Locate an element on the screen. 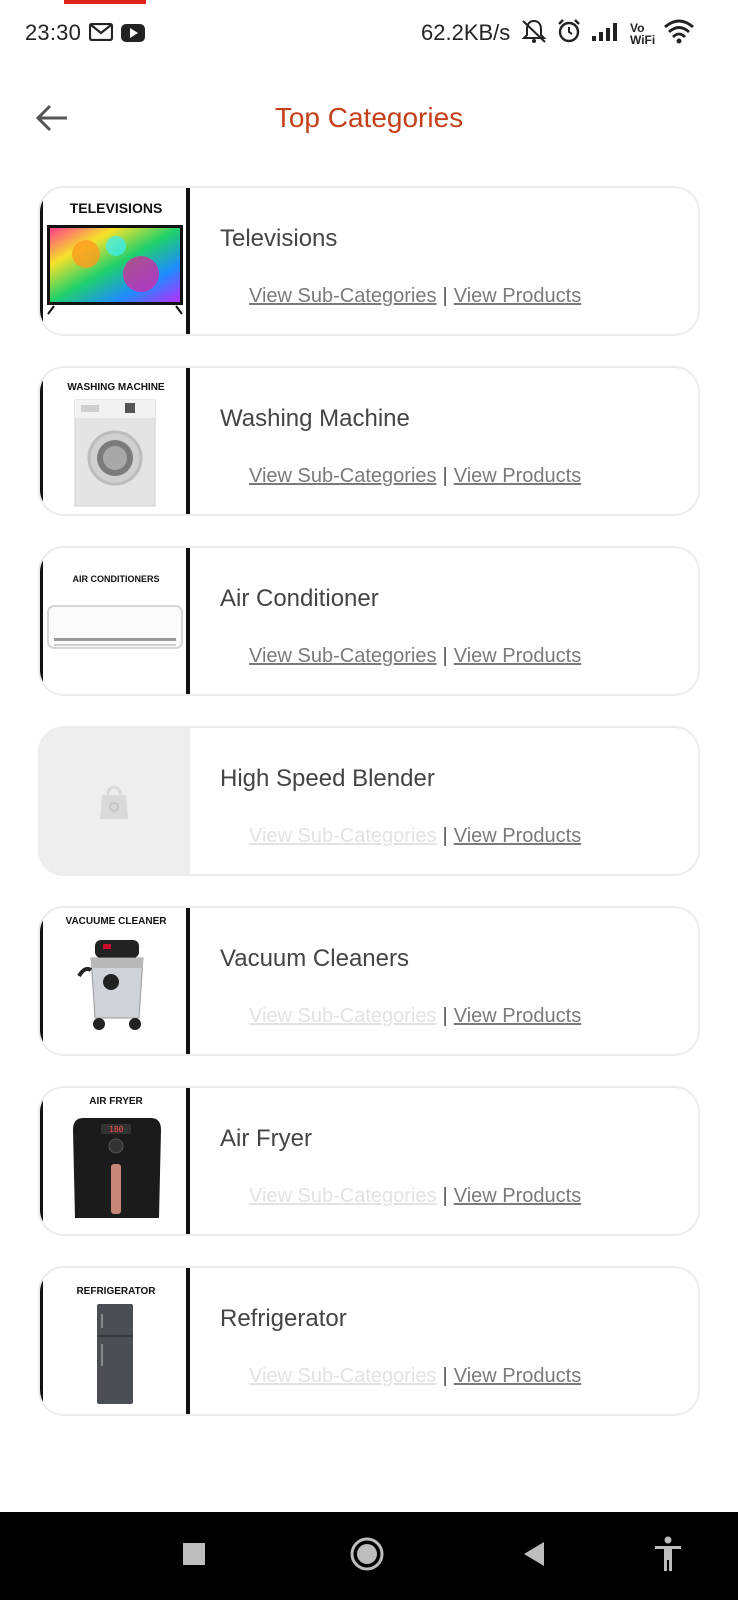 The height and width of the screenshot is (1600, 738). alarm-icon is located at coordinates (569, 33).